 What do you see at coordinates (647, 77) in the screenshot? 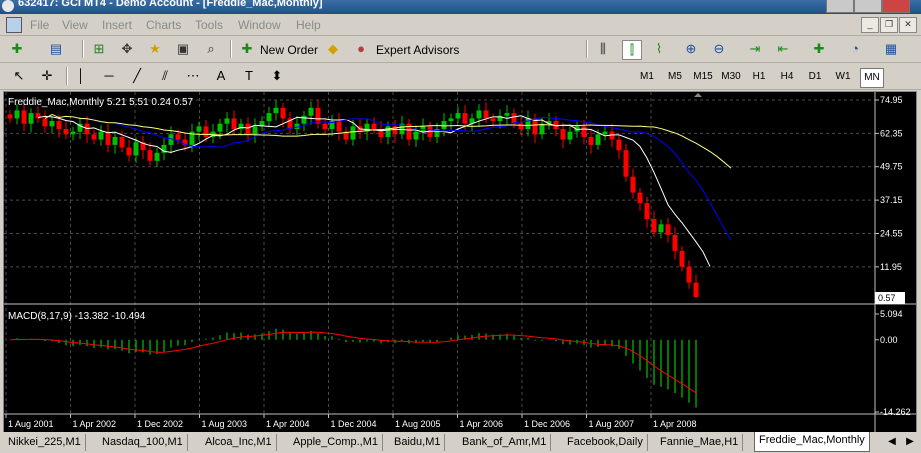
I see `timeframe-m1: M1` at bounding box center [647, 77].